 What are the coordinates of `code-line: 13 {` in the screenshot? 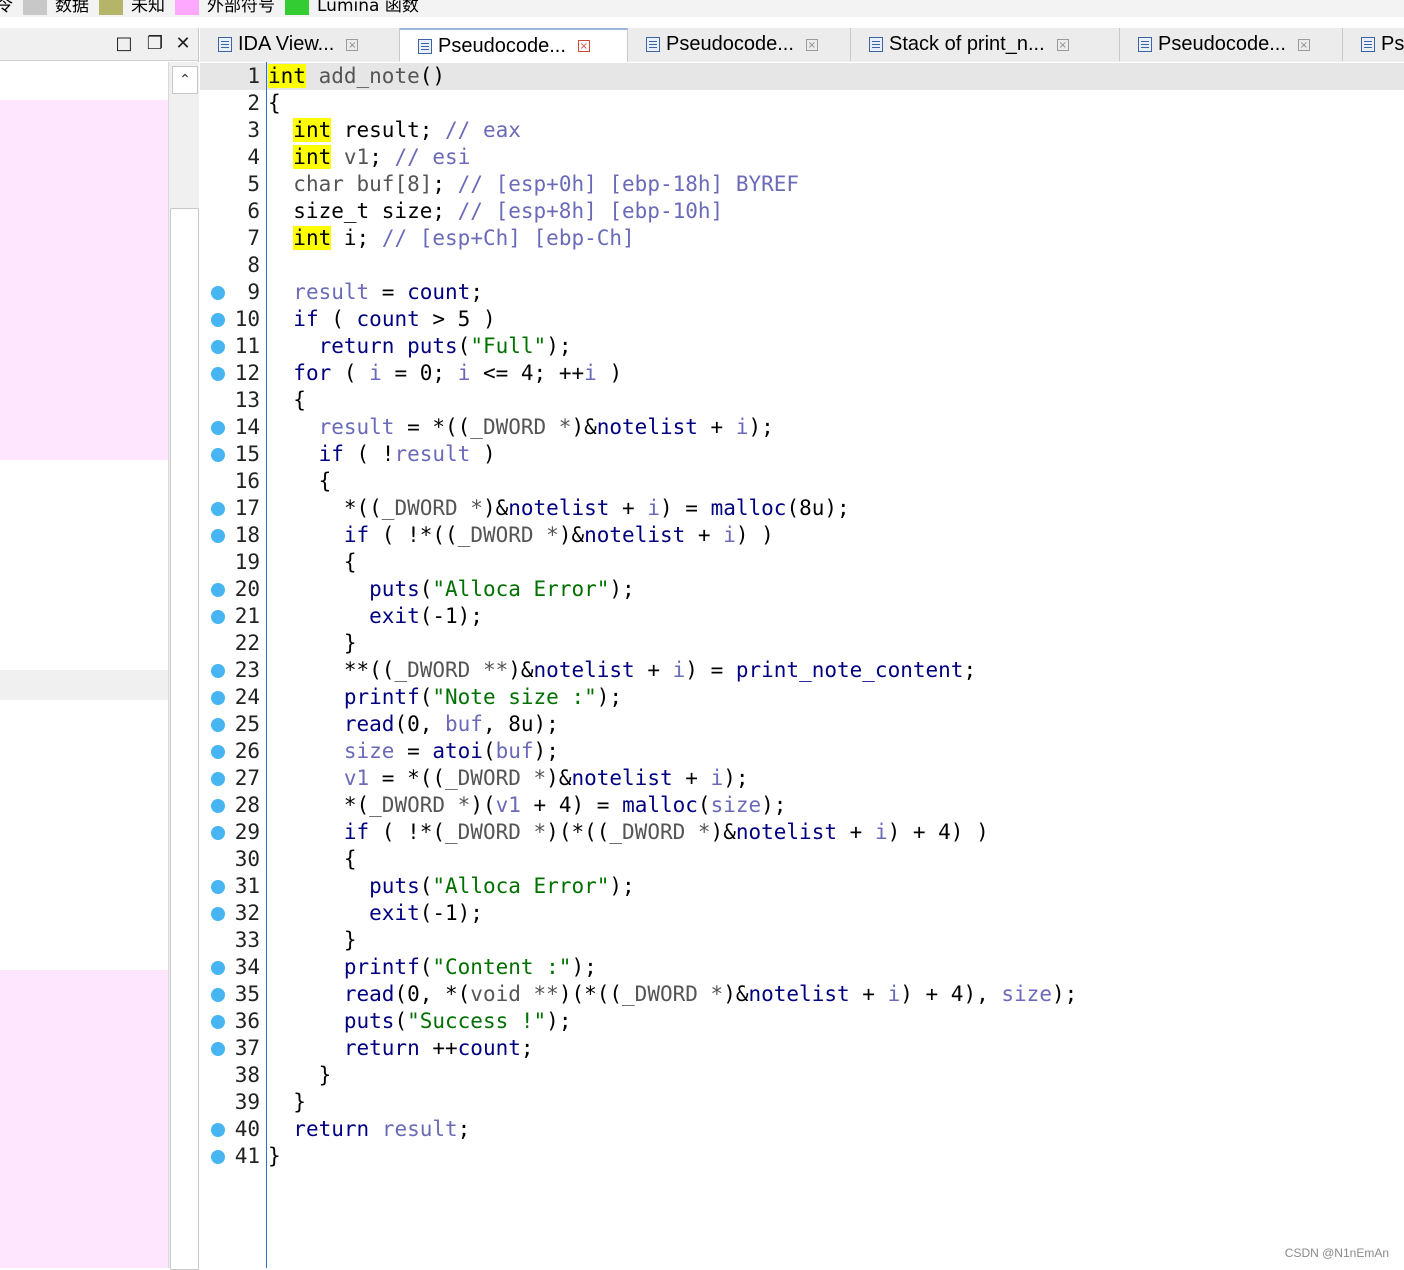 It's located at (802, 400).